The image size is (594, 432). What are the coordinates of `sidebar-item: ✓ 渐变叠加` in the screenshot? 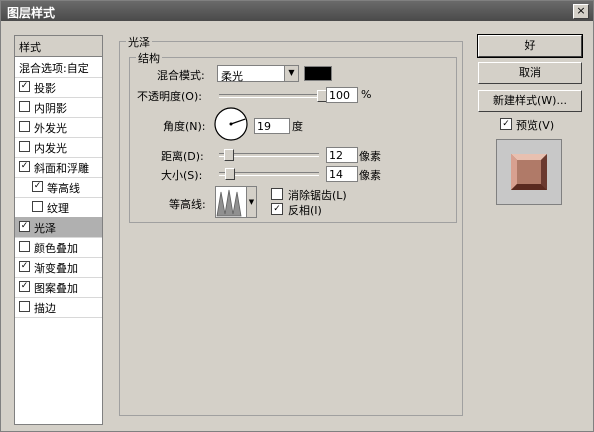 It's located at (58, 267).